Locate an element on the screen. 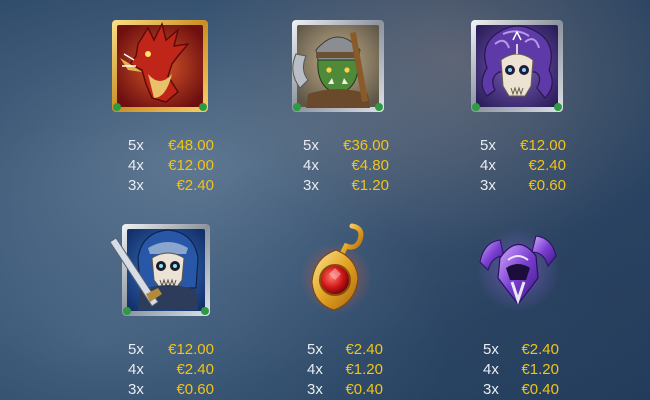 This screenshot has width=650, height=400. orc-symbol-icon is located at coordinates (338, 66).